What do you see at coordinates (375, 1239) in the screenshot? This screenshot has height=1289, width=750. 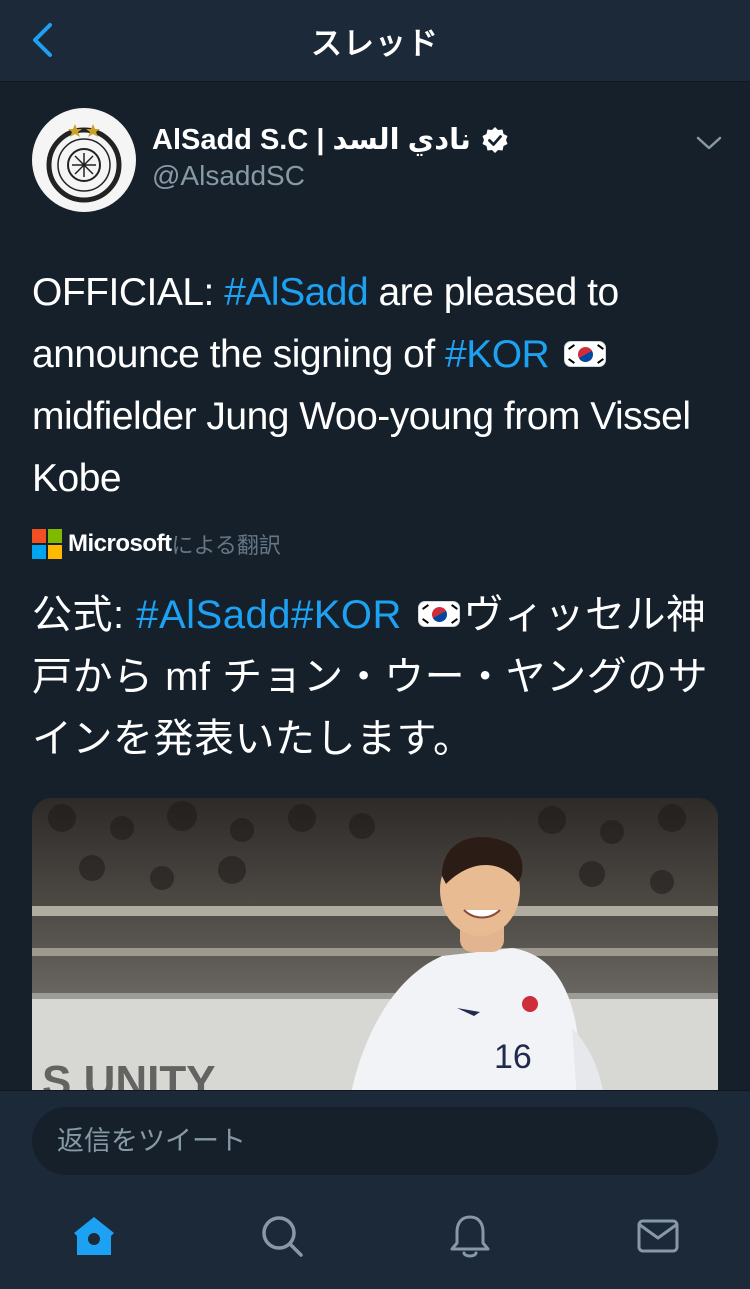 I see `bottom-tab-bar` at bounding box center [375, 1239].